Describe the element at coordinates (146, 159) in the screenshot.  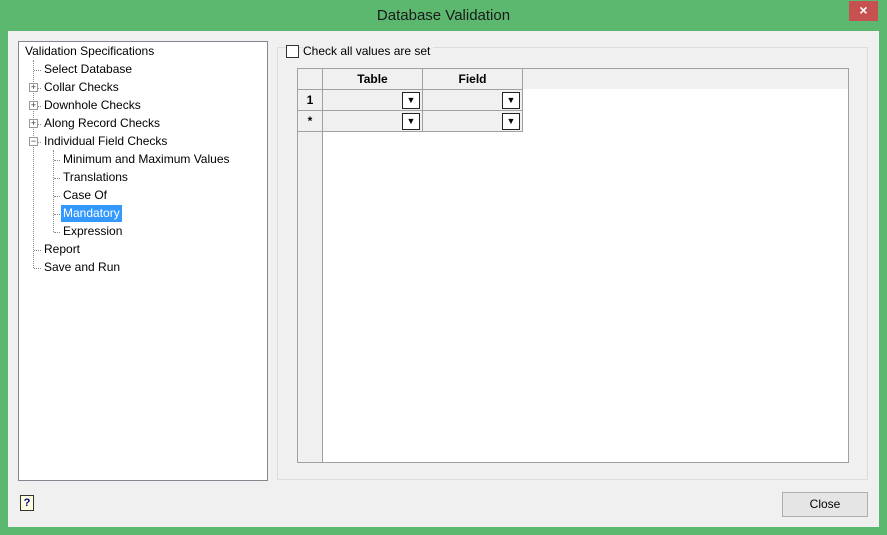
I see `tree-item: Minimum and Maximum Values` at that location.